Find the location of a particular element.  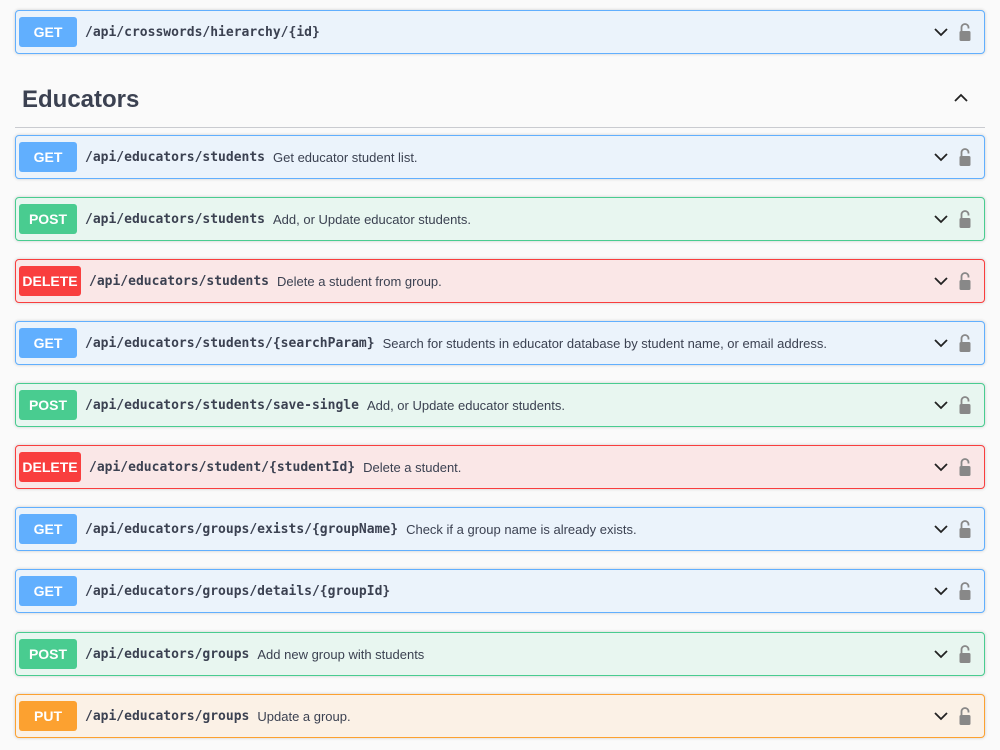

operation-path: /api/educators/students/{searchParam} is located at coordinates (230, 343).